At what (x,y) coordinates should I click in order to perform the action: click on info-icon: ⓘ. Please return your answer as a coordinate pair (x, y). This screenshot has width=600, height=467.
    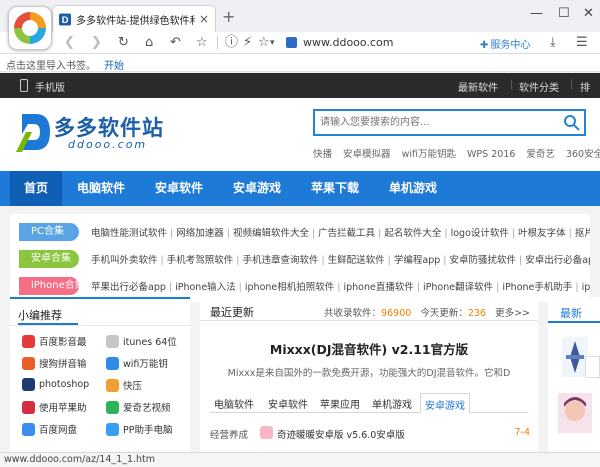
    Looking at the image, I should click on (231, 43).